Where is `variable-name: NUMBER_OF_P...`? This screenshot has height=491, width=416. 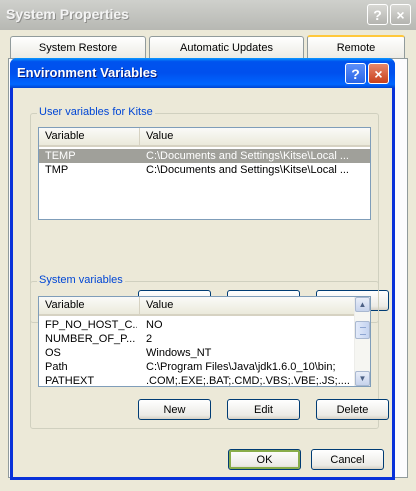
variable-name: NUMBER_OF_P... is located at coordinates (90, 339).